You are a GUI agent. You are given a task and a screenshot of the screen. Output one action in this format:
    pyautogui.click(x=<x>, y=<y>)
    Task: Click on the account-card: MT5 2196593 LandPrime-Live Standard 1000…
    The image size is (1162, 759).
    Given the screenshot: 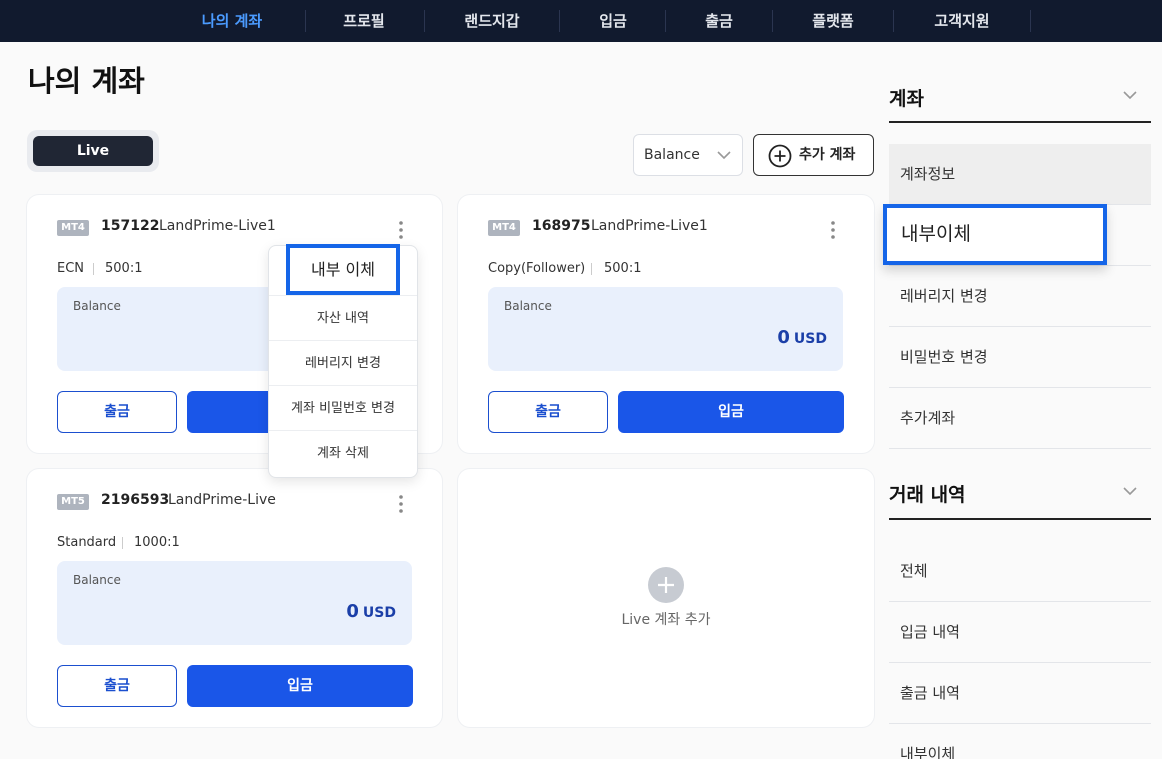 What is the action you would take?
    pyautogui.click(x=234, y=598)
    